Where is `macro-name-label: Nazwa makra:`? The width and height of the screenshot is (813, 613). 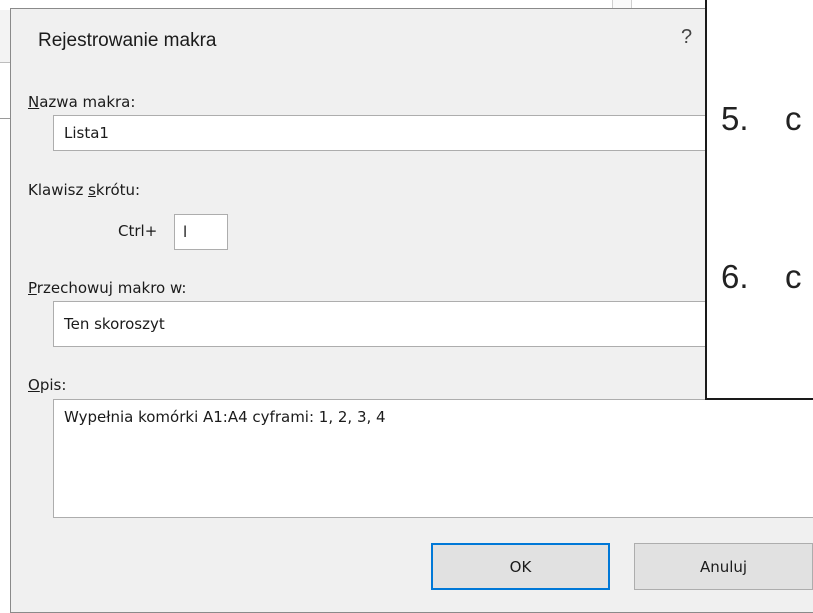 macro-name-label: Nazwa makra: is located at coordinates (81, 102).